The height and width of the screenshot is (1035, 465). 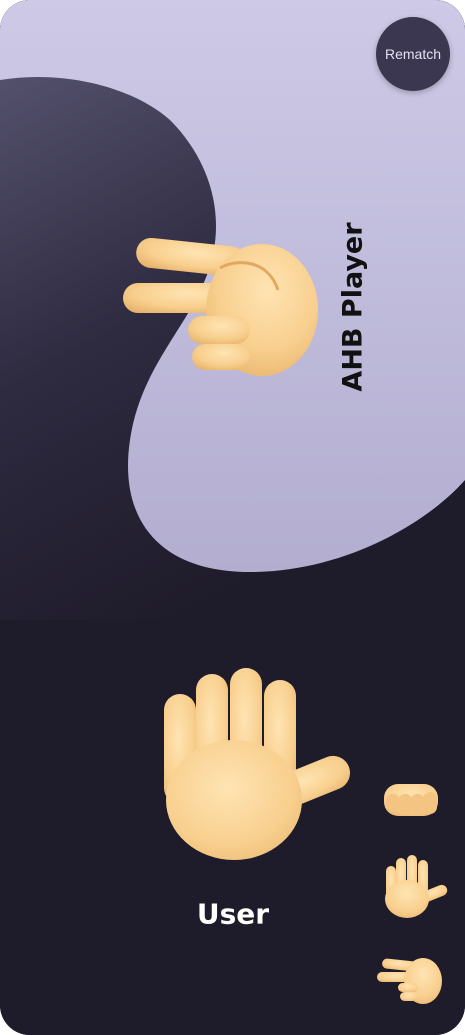 I want to click on opponent-name: AHB Player, so click(x=353, y=307).